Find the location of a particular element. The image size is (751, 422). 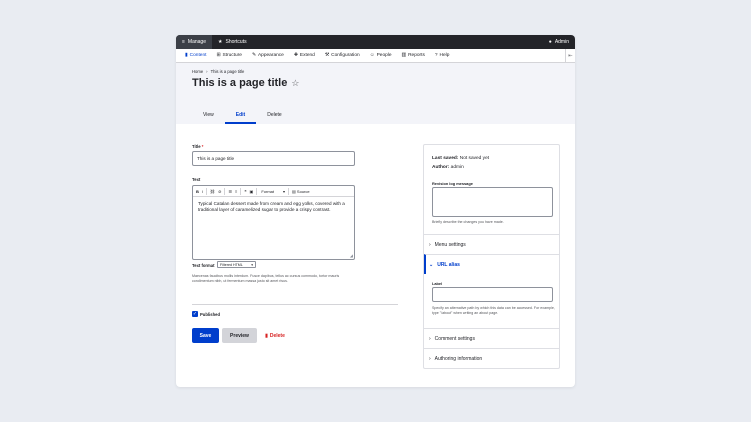

alias-label: Label is located at coordinates (437, 283).